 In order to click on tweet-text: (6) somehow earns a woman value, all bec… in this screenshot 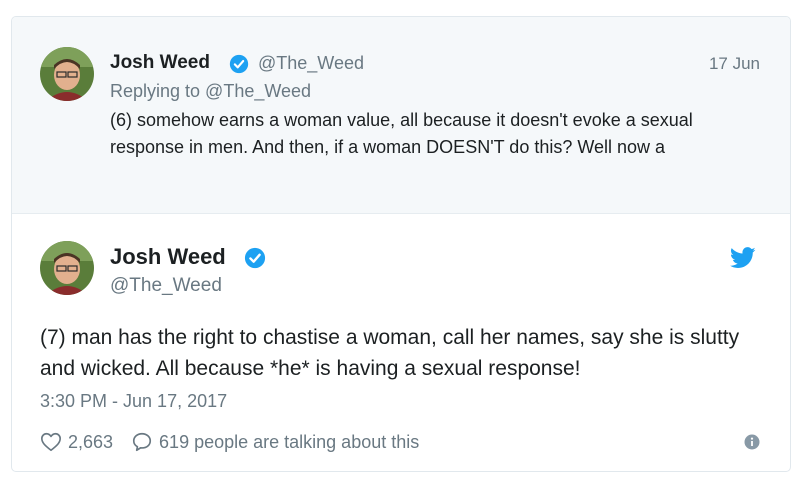, I will do `click(401, 133)`.